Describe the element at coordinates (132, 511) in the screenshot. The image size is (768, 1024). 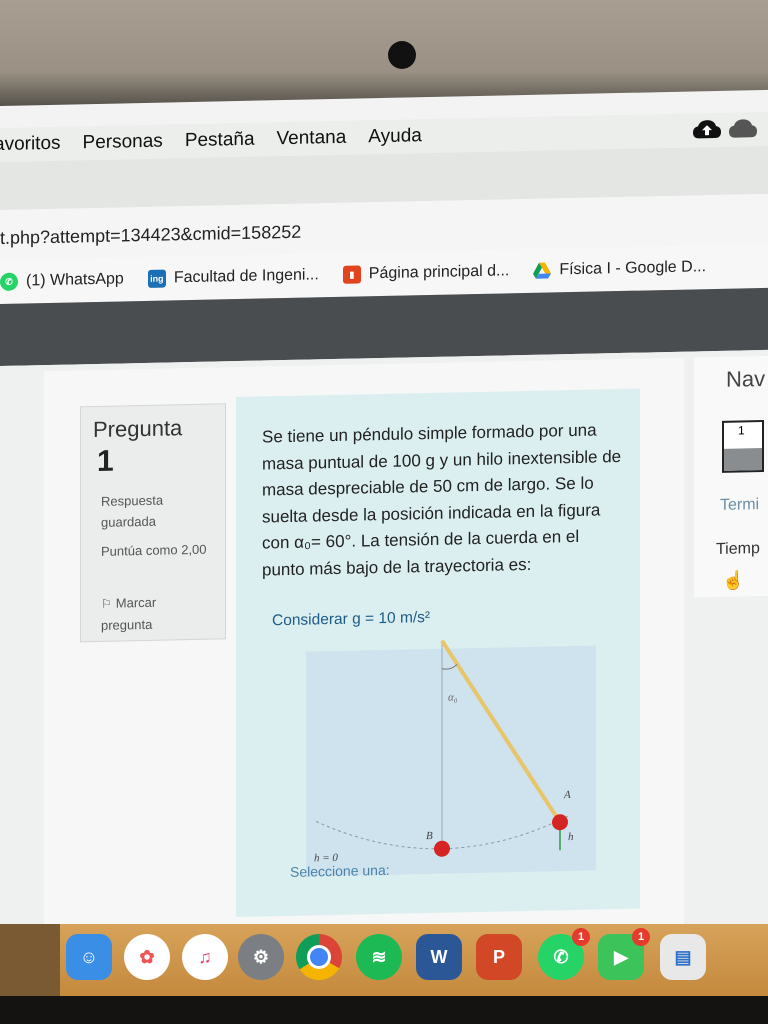
I see `question-state: Respuesta guardada` at that location.